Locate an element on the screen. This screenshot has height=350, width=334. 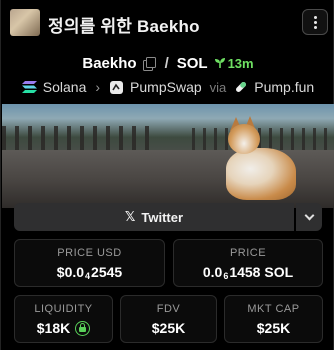
token-title: 정의를 위한 Baekho is located at coordinates (124, 26).